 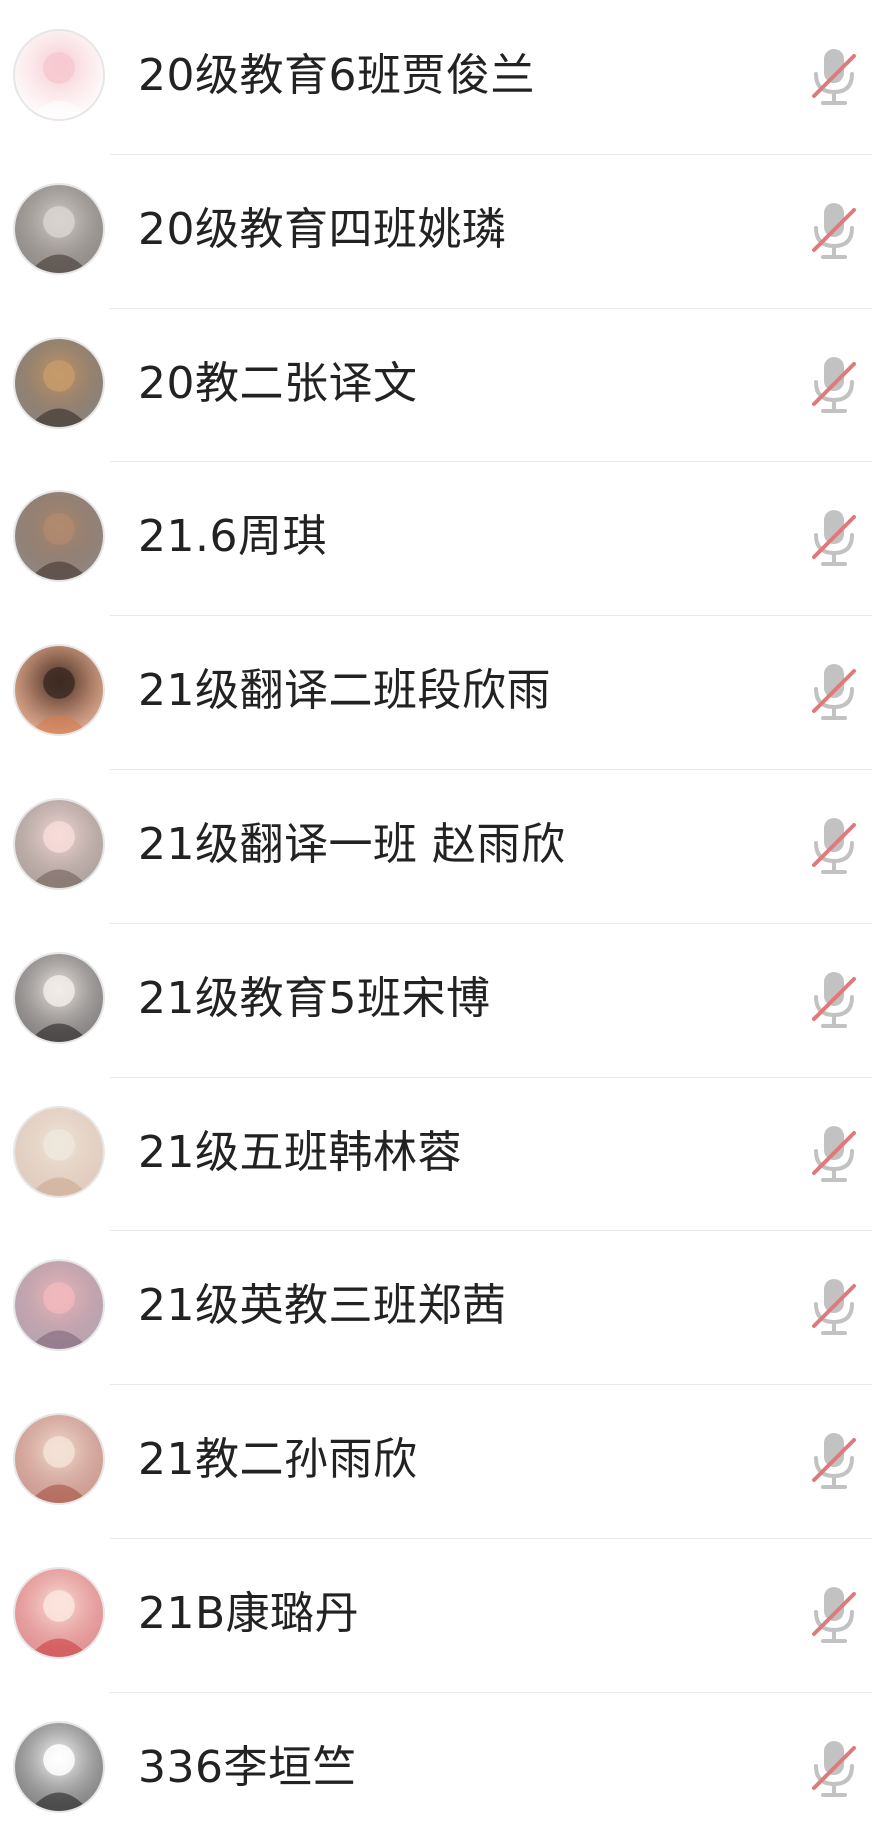 What do you see at coordinates (59, 1305) in the screenshot?
I see `pink-sky-avatar` at bounding box center [59, 1305].